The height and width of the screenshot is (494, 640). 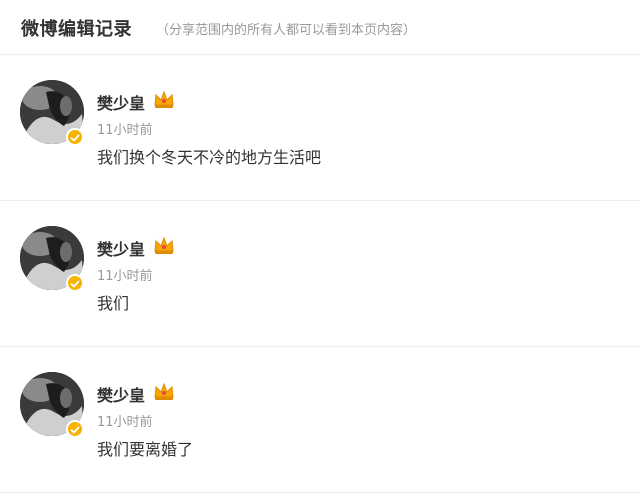 What do you see at coordinates (76, 29) in the screenshot?
I see `page-title: 微博编辑记录` at bounding box center [76, 29].